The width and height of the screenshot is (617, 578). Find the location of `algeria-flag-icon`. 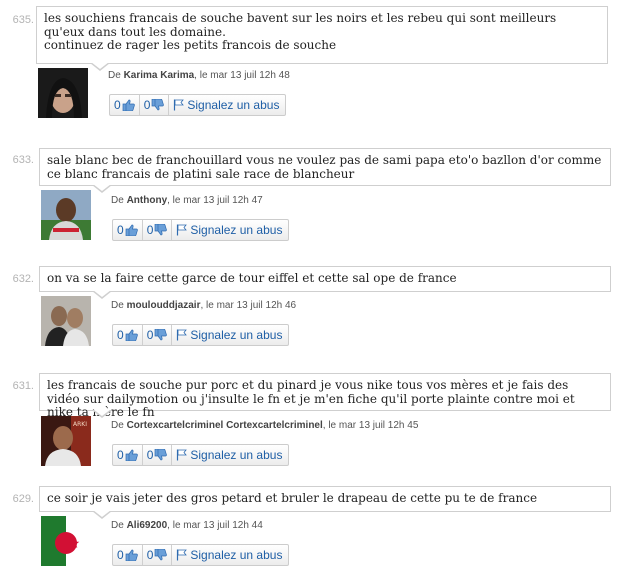

algeria-flag-icon is located at coordinates (66, 541).